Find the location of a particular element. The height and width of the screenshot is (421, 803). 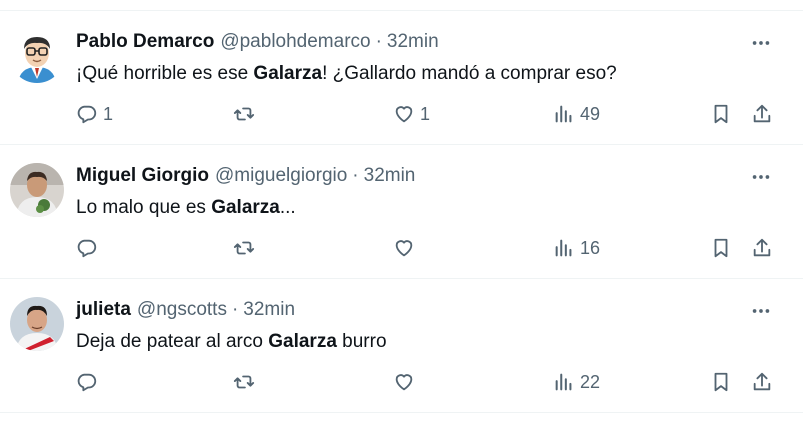

tweet-header: Pablo Demarco @pablohdemarco · 32min is located at coordinates (257, 42).